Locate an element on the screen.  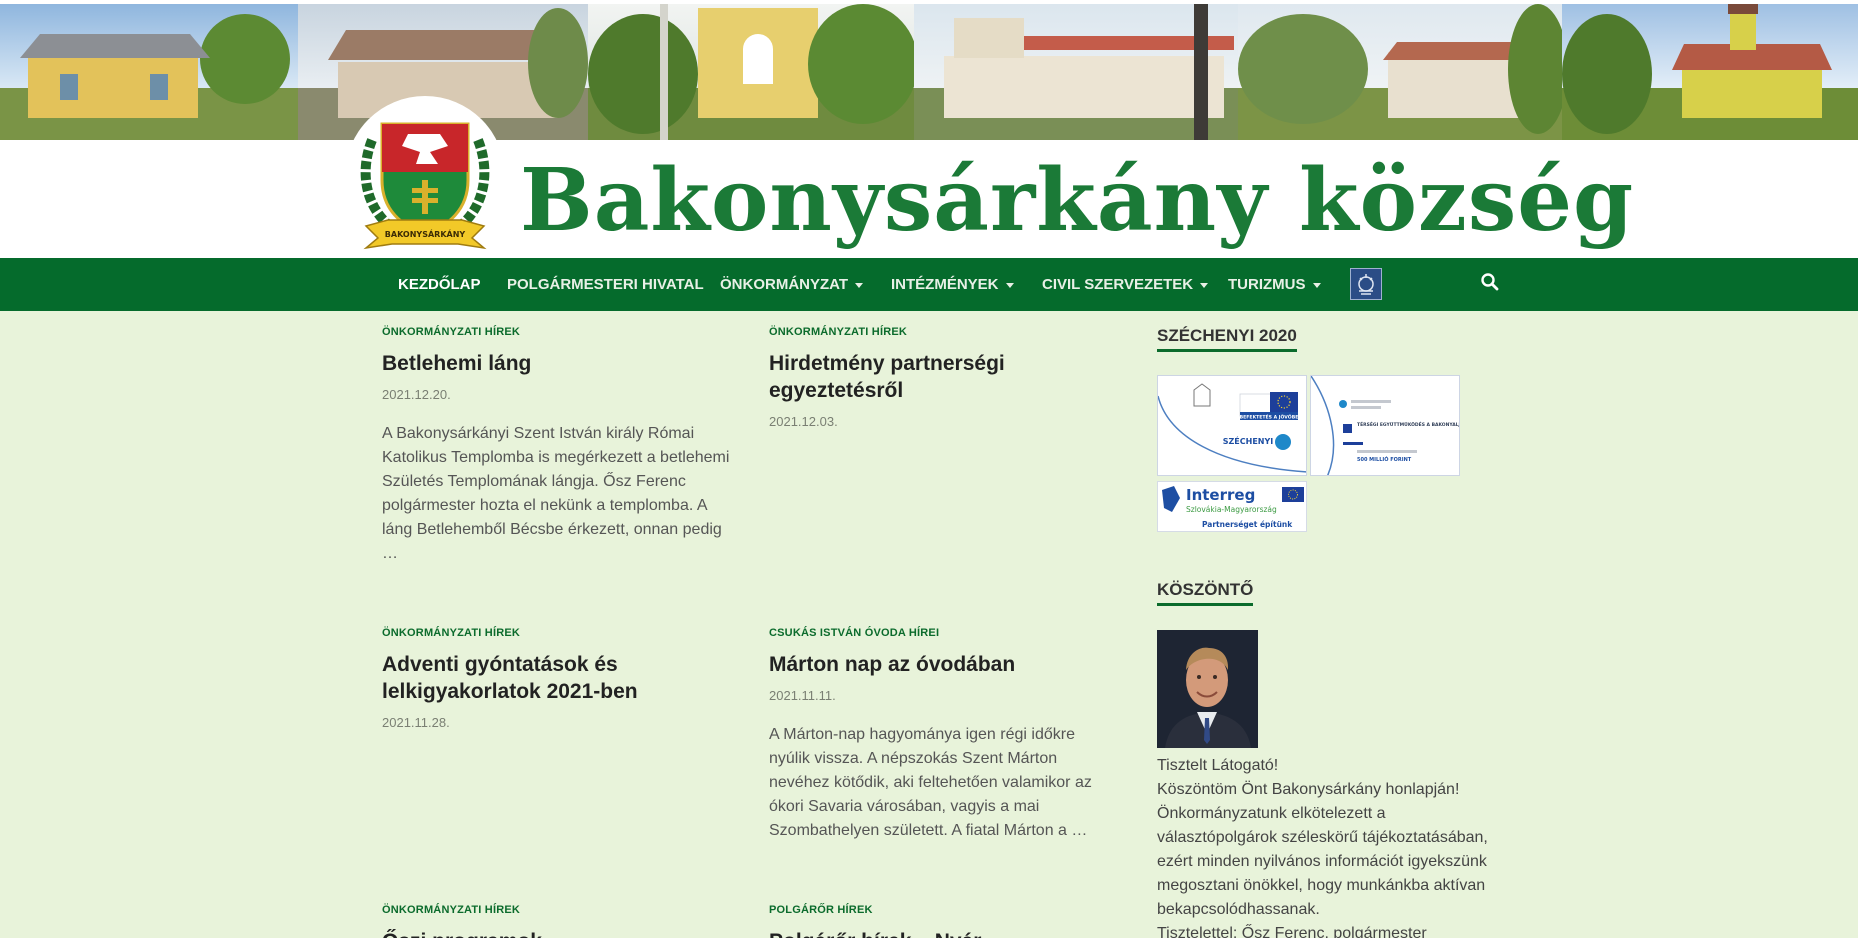
post-excerpt-line: A Márton-nap hagyománya igen régi időkre is located at coordinates (922, 734).